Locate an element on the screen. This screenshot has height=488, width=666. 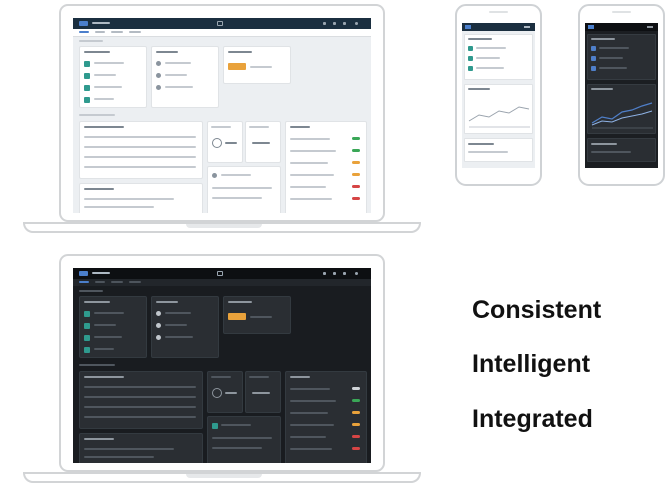
notification-icon is located at coordinates (334, 273).